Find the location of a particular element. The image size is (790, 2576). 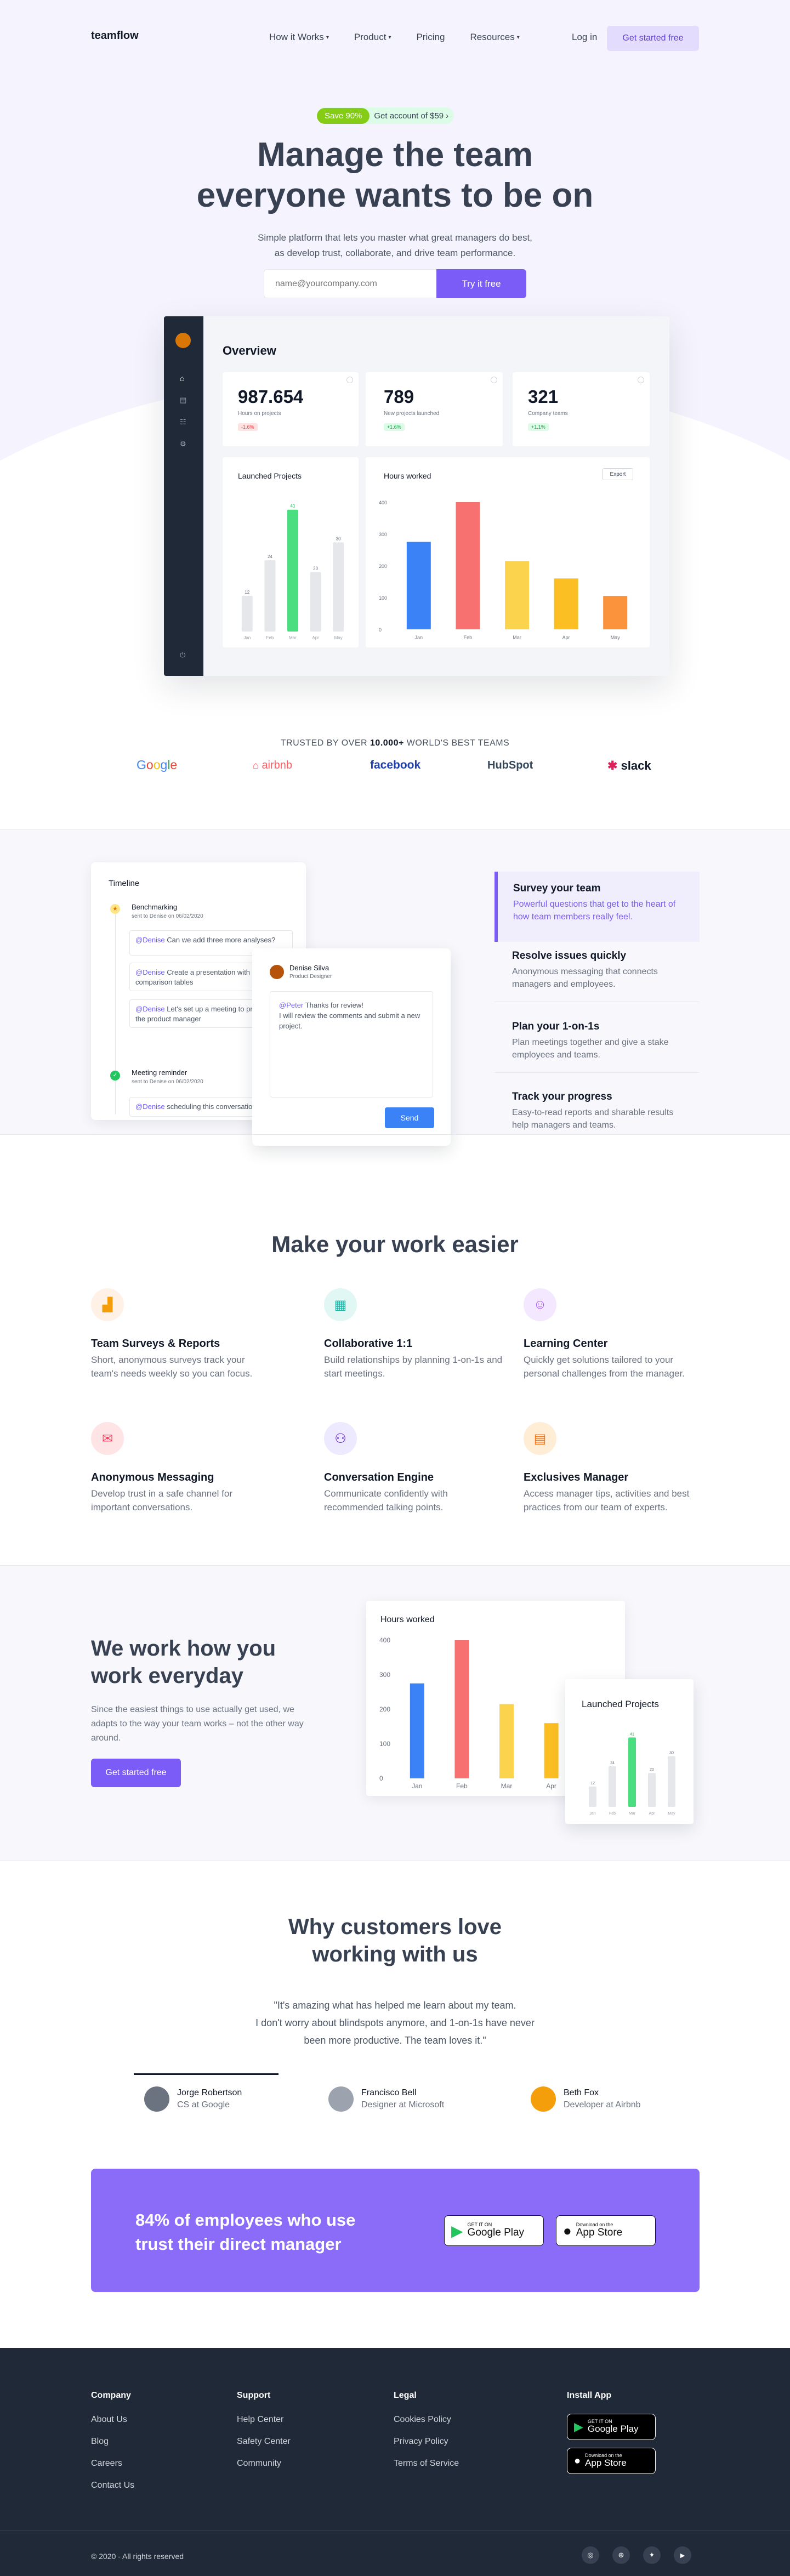

get-started-nav-button: Get started free is located at coordinates (653, 38).